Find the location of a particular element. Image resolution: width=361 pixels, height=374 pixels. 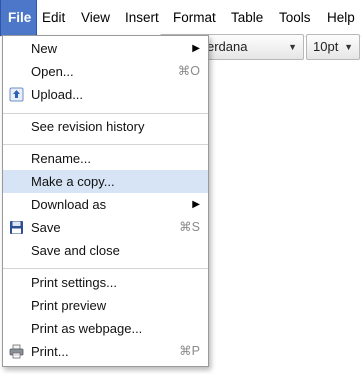

menu-format: Format is located at coordinates (194, 18).